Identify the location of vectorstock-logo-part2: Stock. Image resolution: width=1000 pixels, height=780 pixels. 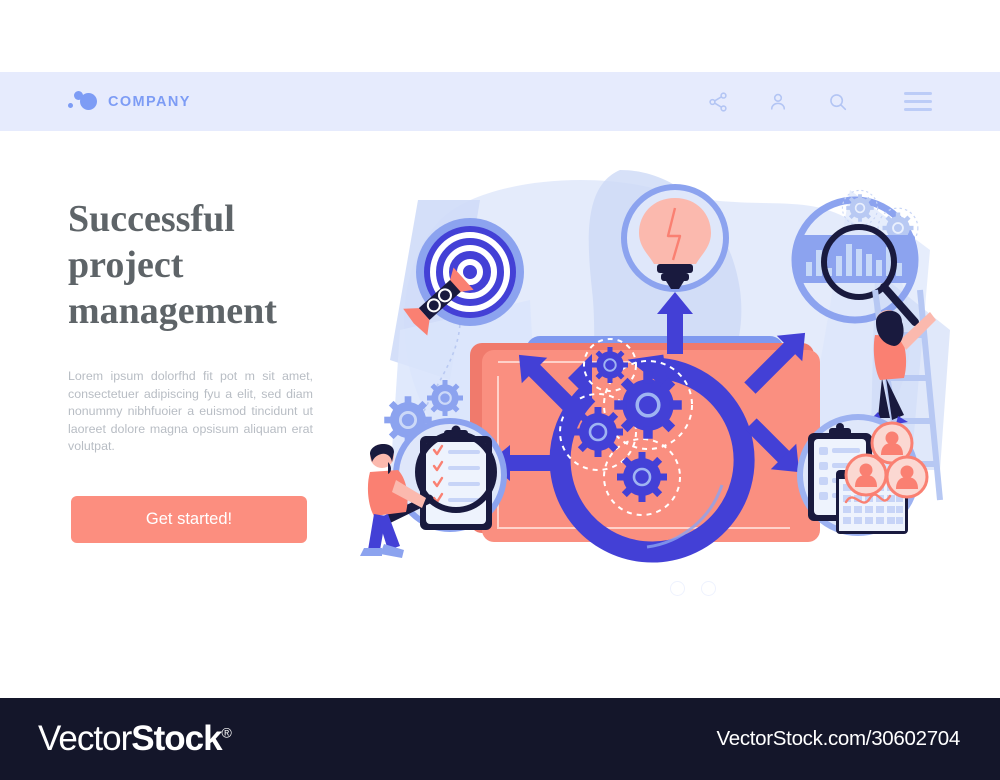
(176, 738).